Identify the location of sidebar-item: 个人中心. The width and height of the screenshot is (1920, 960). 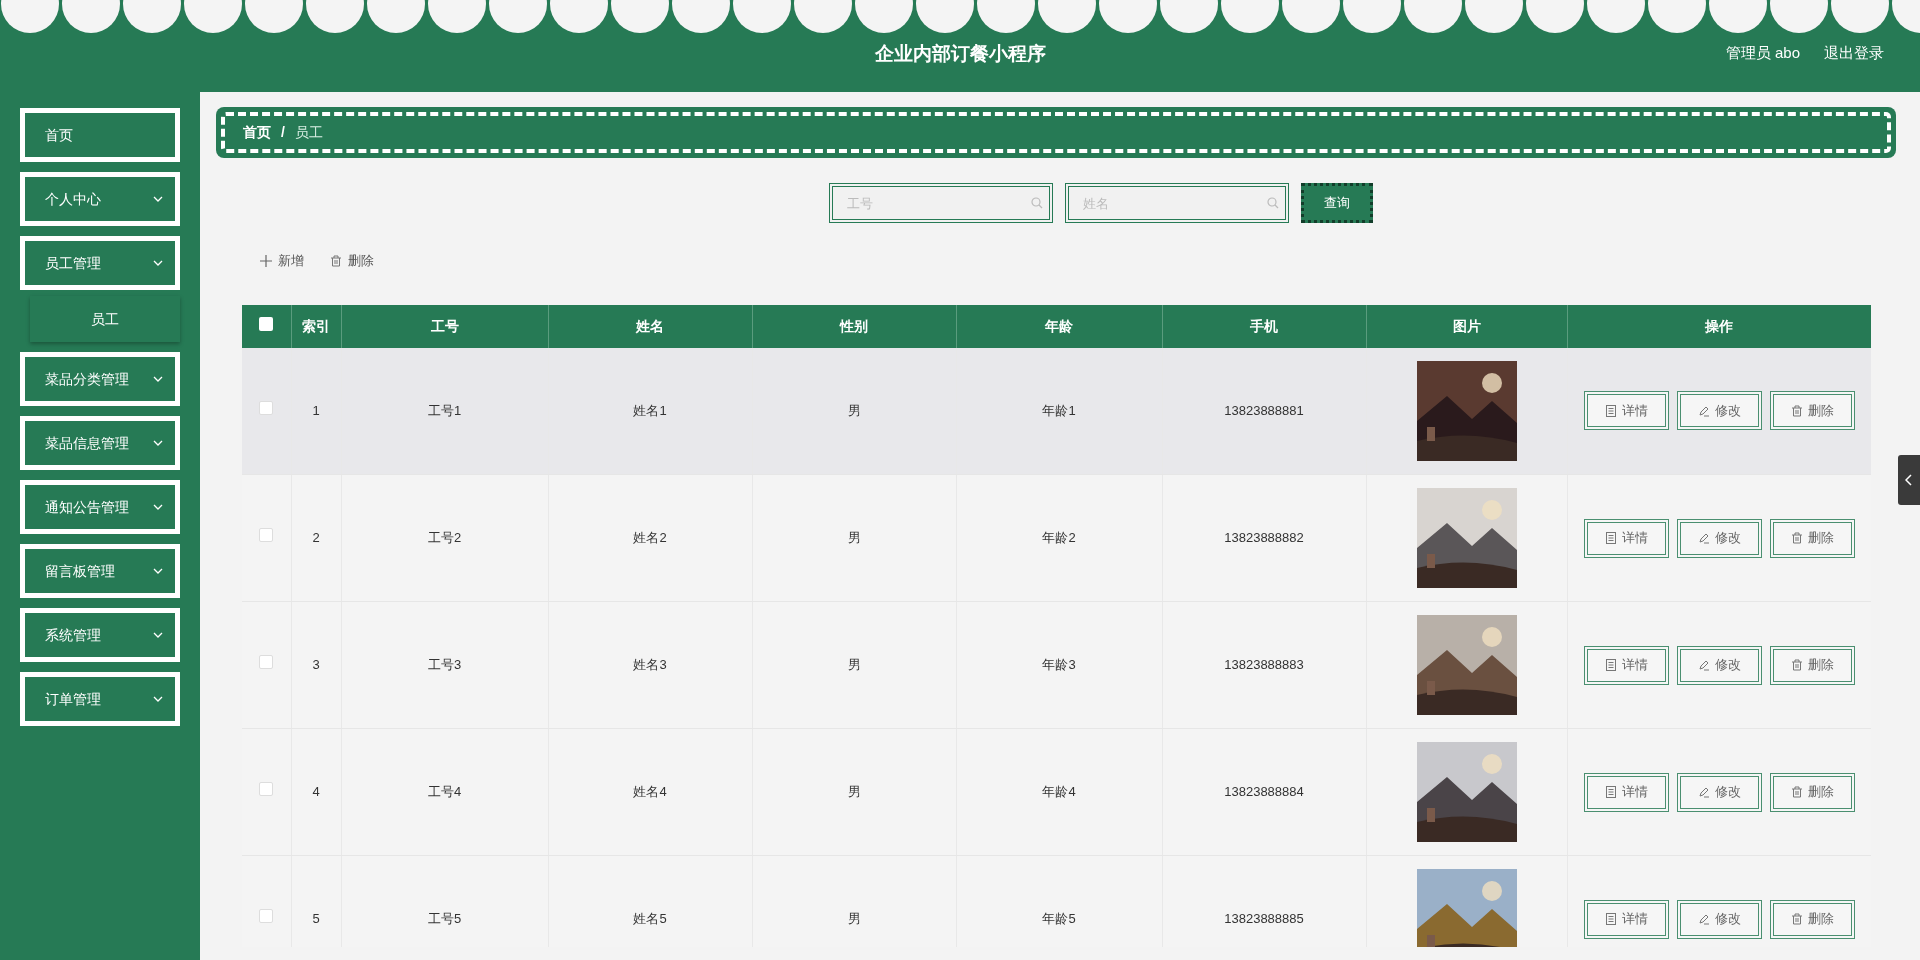
(100, 199).